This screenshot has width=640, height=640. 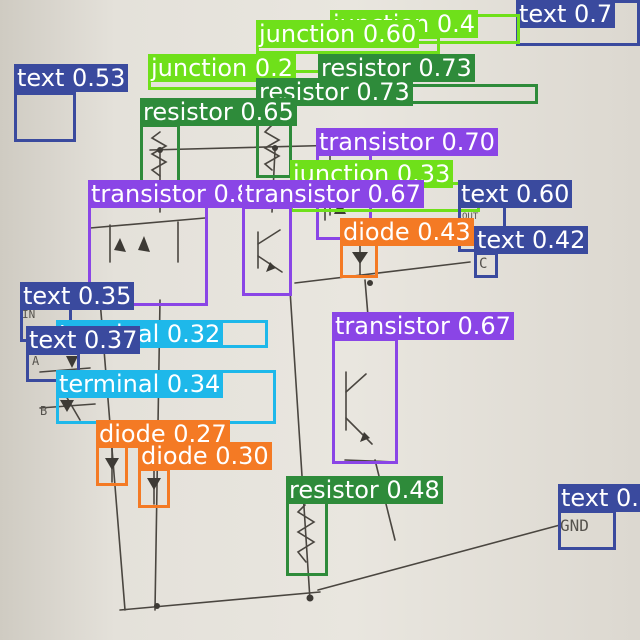 What do you see at coordinates (364, 490) in the screenshot?
I see `resistor-detection-label: resistor 0.48` at bounding box center [364, 490].